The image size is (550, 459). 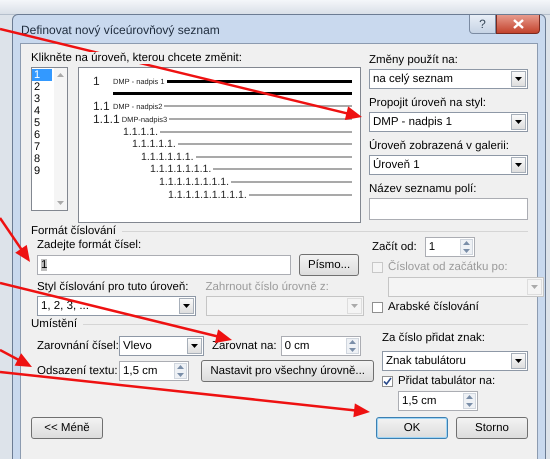 I want to click on link-style-dropdown: DMP - nadpis 1, so click(x=448, y=122).